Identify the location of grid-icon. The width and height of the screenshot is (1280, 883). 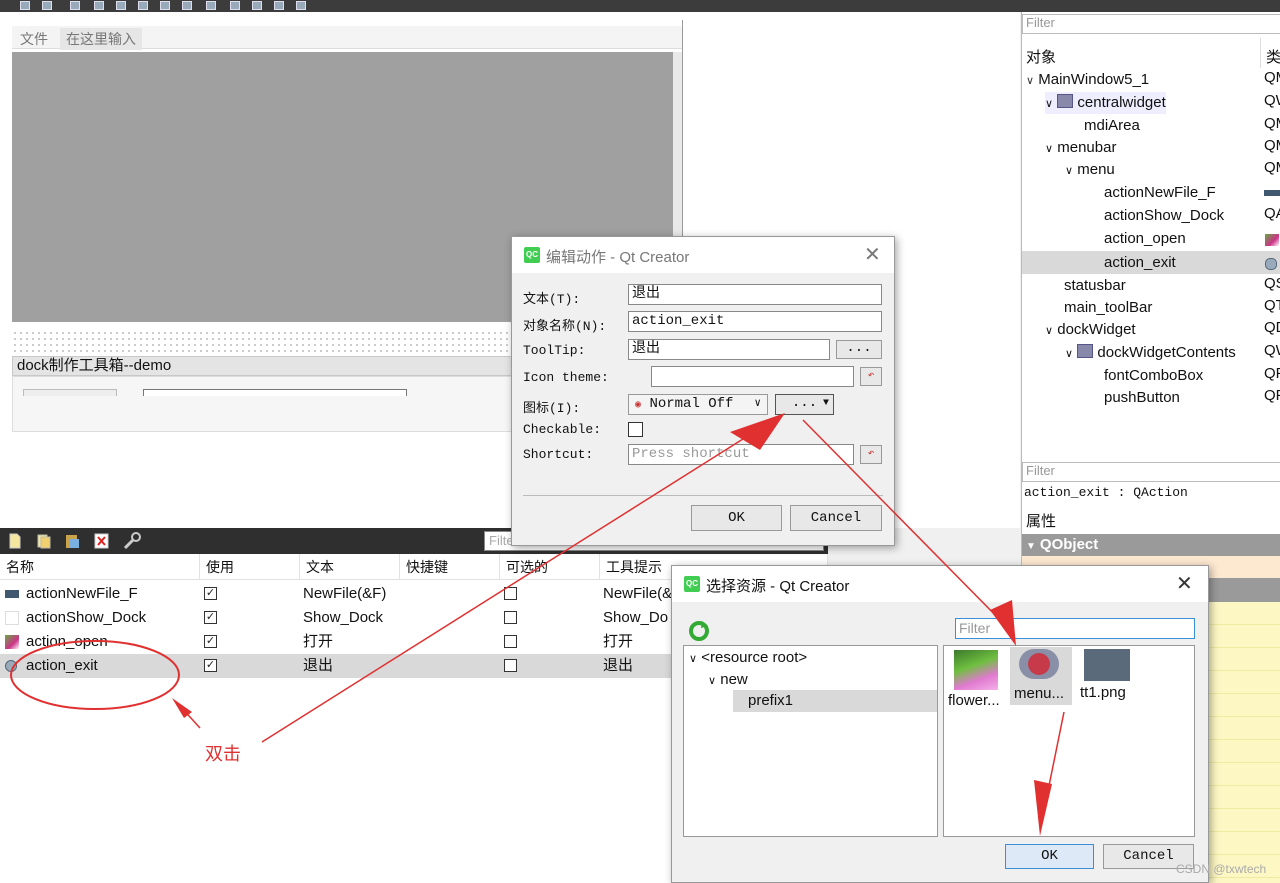
(257, 5).